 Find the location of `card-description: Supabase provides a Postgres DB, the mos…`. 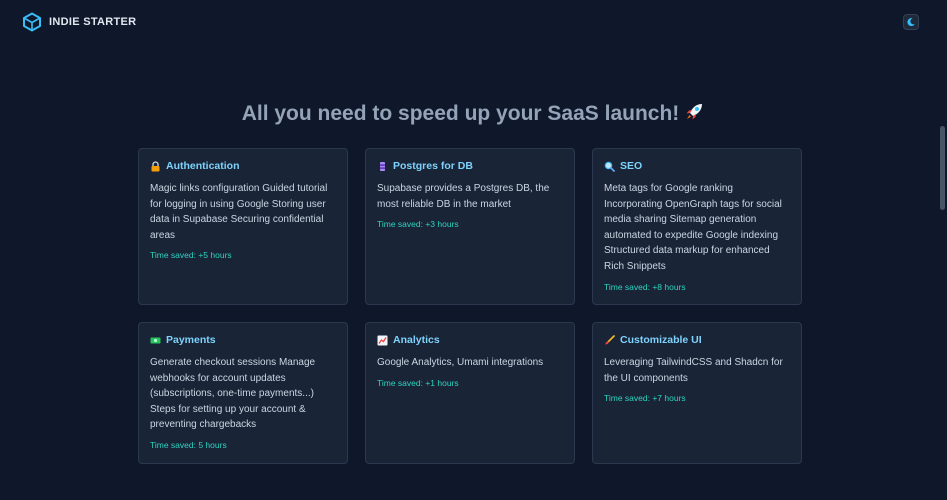

card-description: Supabase provides a Postgres DB, the mos… is located at coordinates (463, 196).